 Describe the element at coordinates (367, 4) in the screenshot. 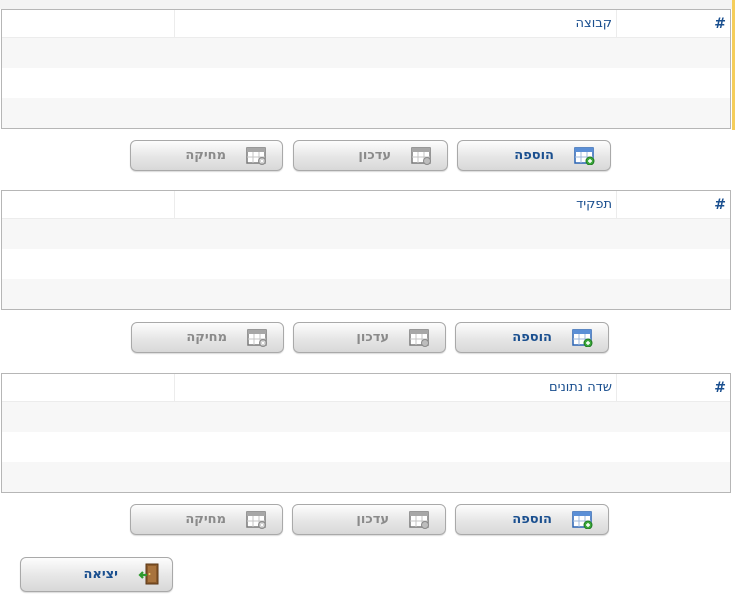

I see `top-strip` at that location.